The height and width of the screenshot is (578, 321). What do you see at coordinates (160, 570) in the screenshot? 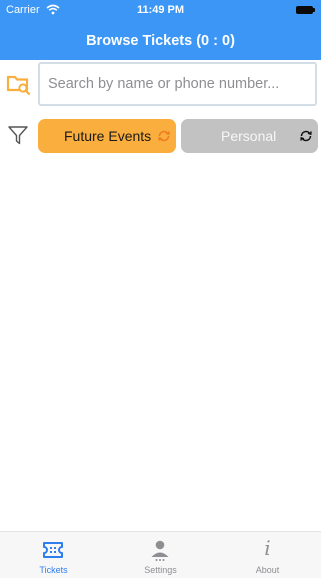
I see `tab-settings-label: Settings` at bounding box center [160, 570].